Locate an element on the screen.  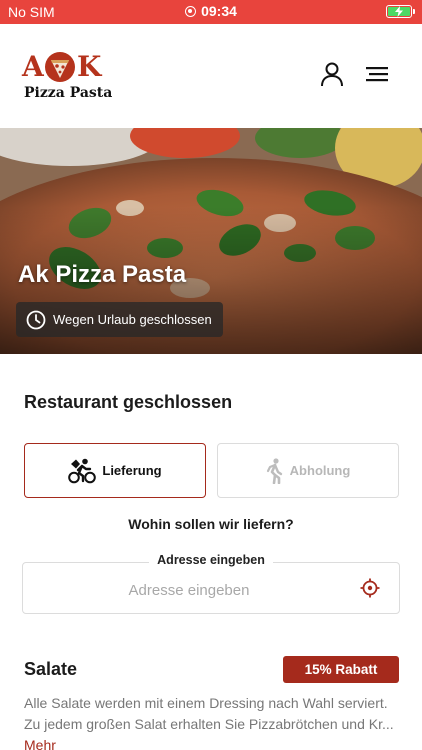
recording-icon is located at coordinates (191, 11).